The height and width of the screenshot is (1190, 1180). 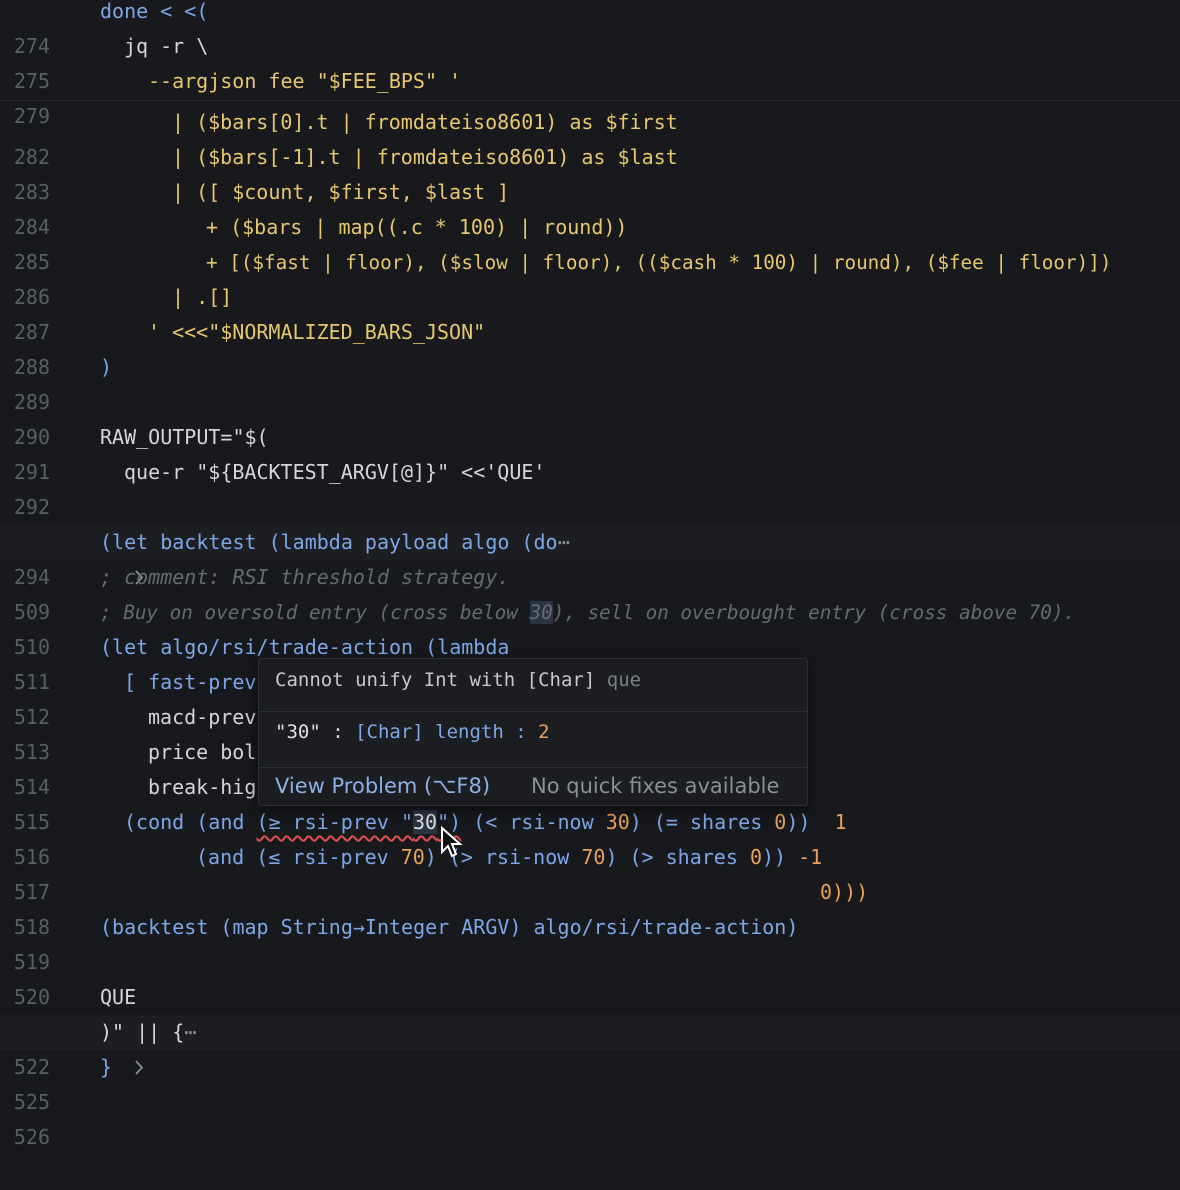 What do you see at coordinates (590, 29) in the screenshot?
I see `sticky-line: 274 done < <(` at bounding box center [590, 29].